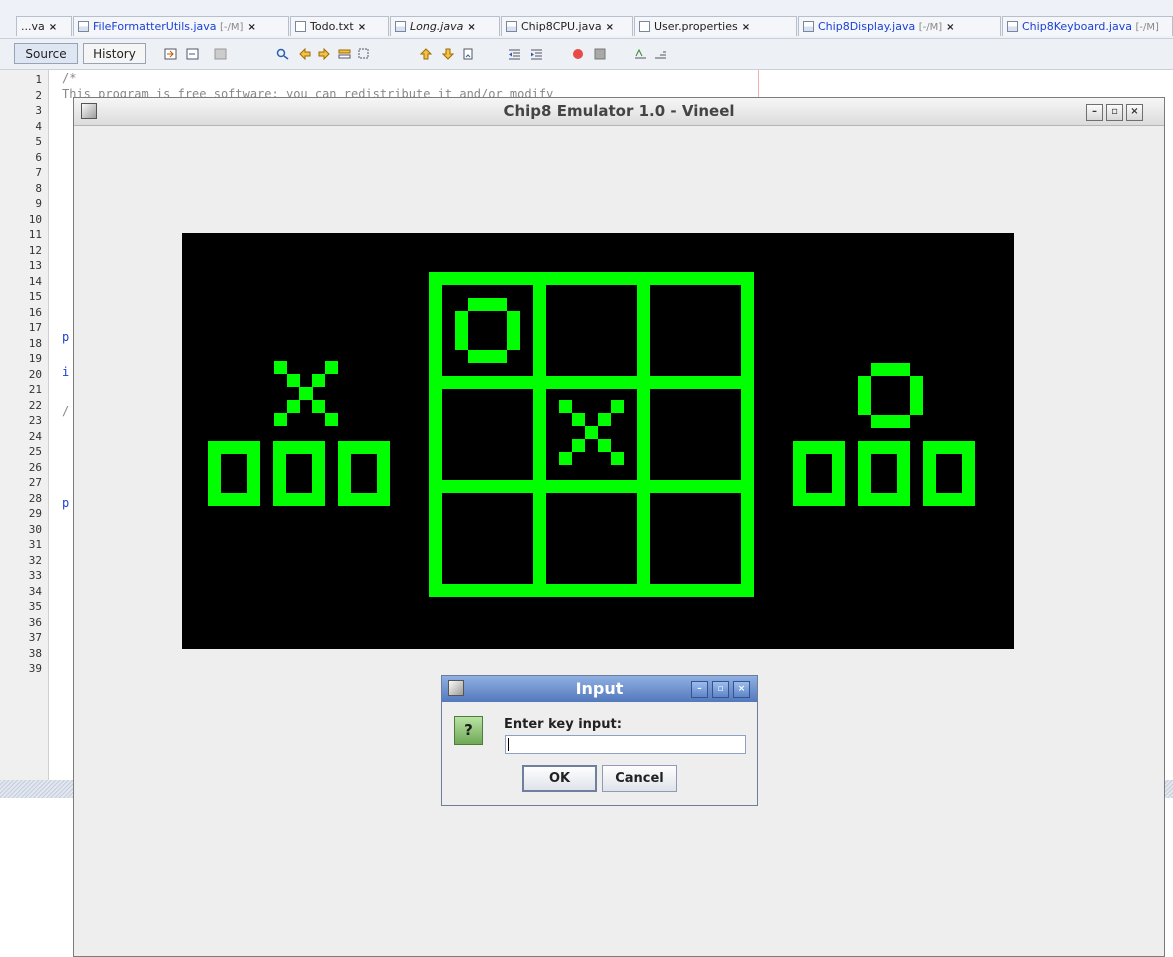 The image size is (1173, 957). I want to click on ok-button: OK, so click(559, 778).